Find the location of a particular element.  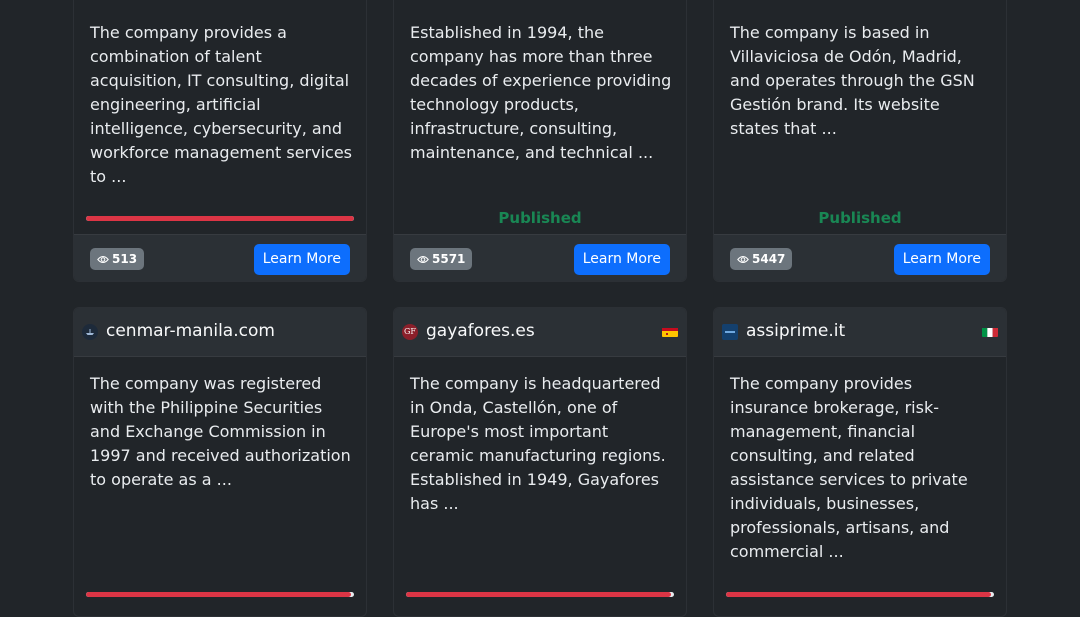

ship-logo-icon is located at coordinates (90, 332).